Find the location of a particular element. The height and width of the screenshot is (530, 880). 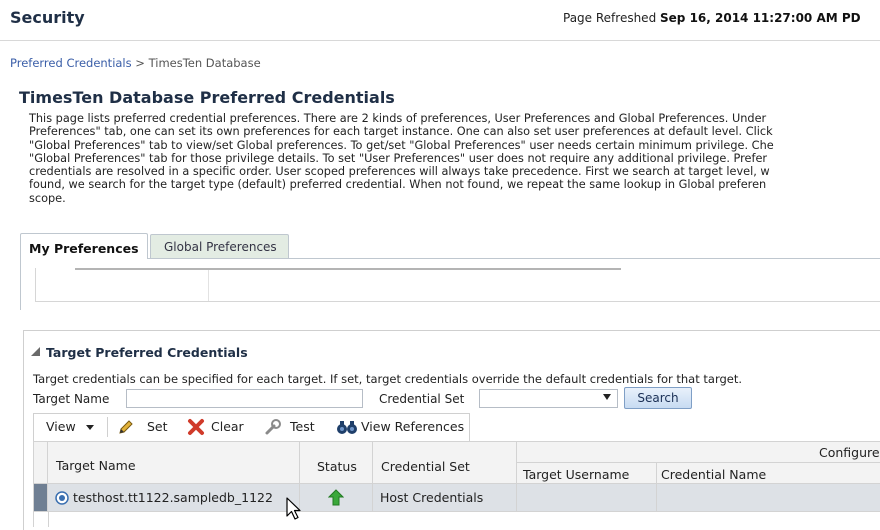

radio-selected-icon is located at coordinates (62, 498).